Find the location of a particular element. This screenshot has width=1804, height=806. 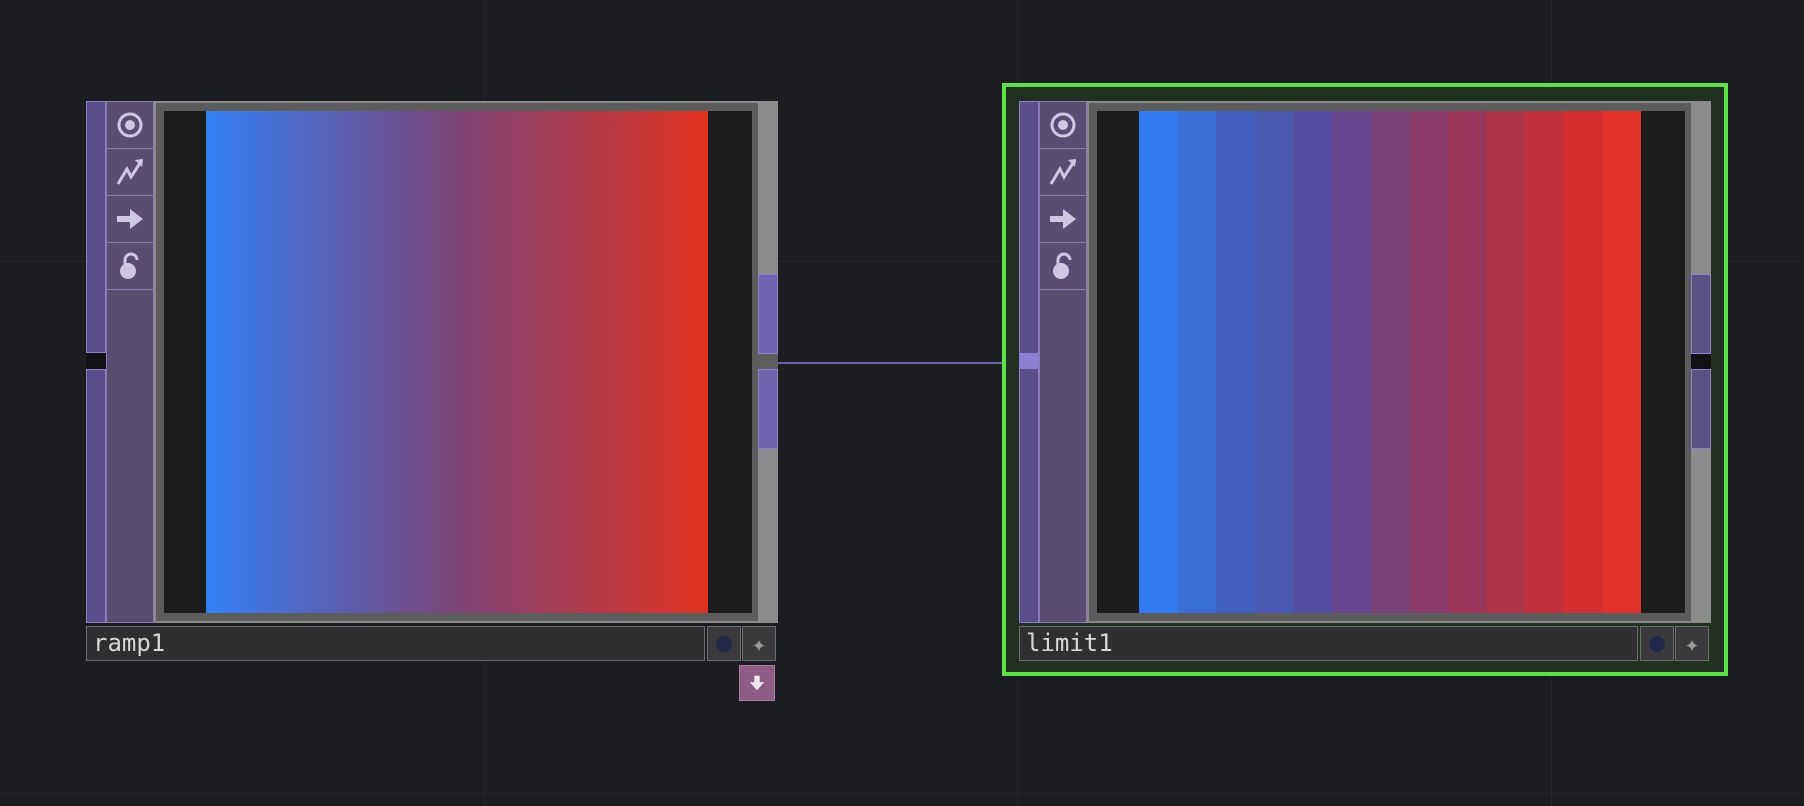

node-expand-button is located at coordinates (757, 683).